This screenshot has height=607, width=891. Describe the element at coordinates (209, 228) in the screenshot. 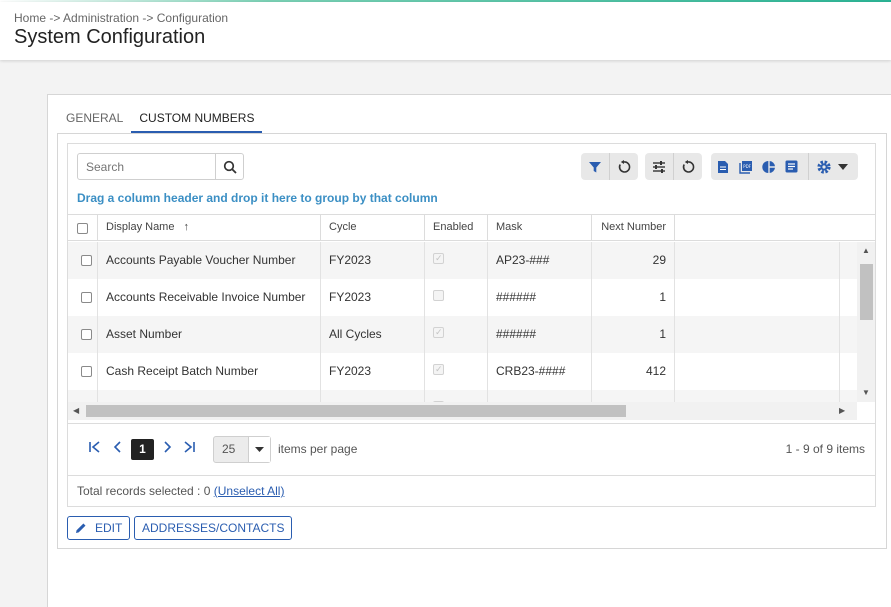

I see `column-header-display-name: Display Name ↑` at that location.